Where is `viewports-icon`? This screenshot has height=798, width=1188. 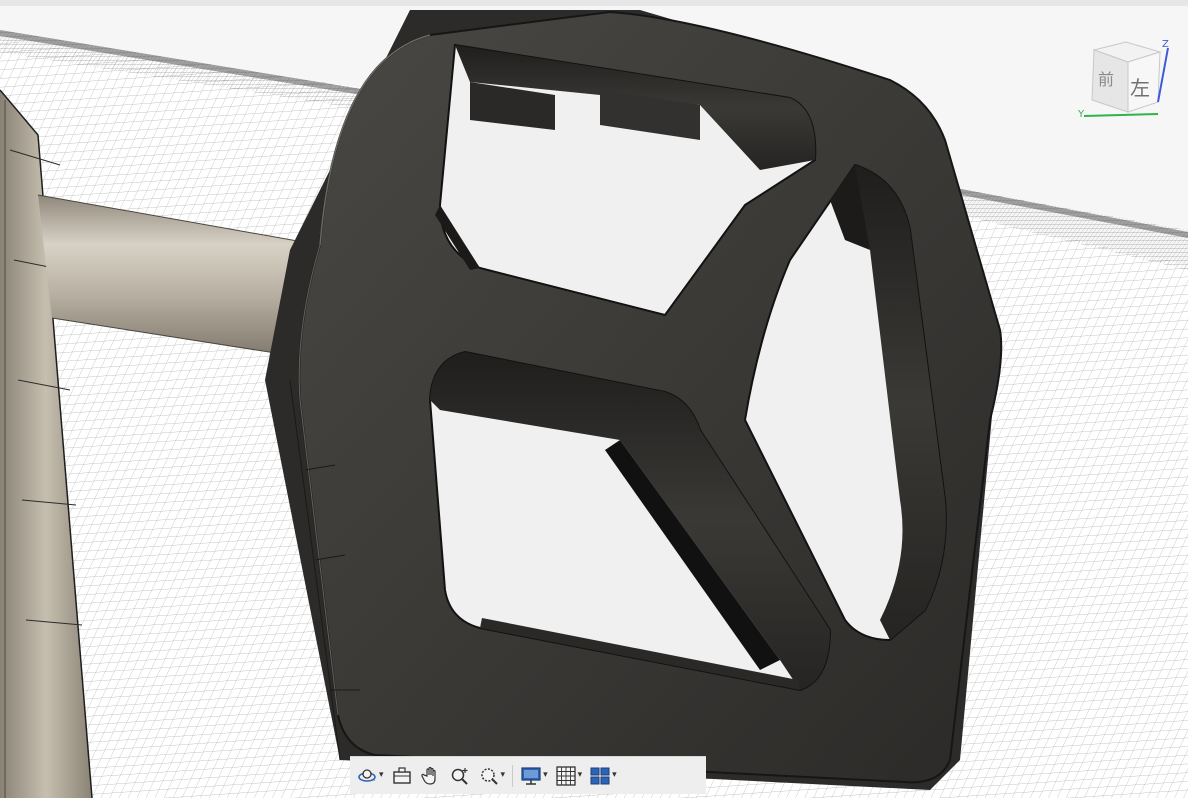 viewports-icon is located at coordinates (600, 775).